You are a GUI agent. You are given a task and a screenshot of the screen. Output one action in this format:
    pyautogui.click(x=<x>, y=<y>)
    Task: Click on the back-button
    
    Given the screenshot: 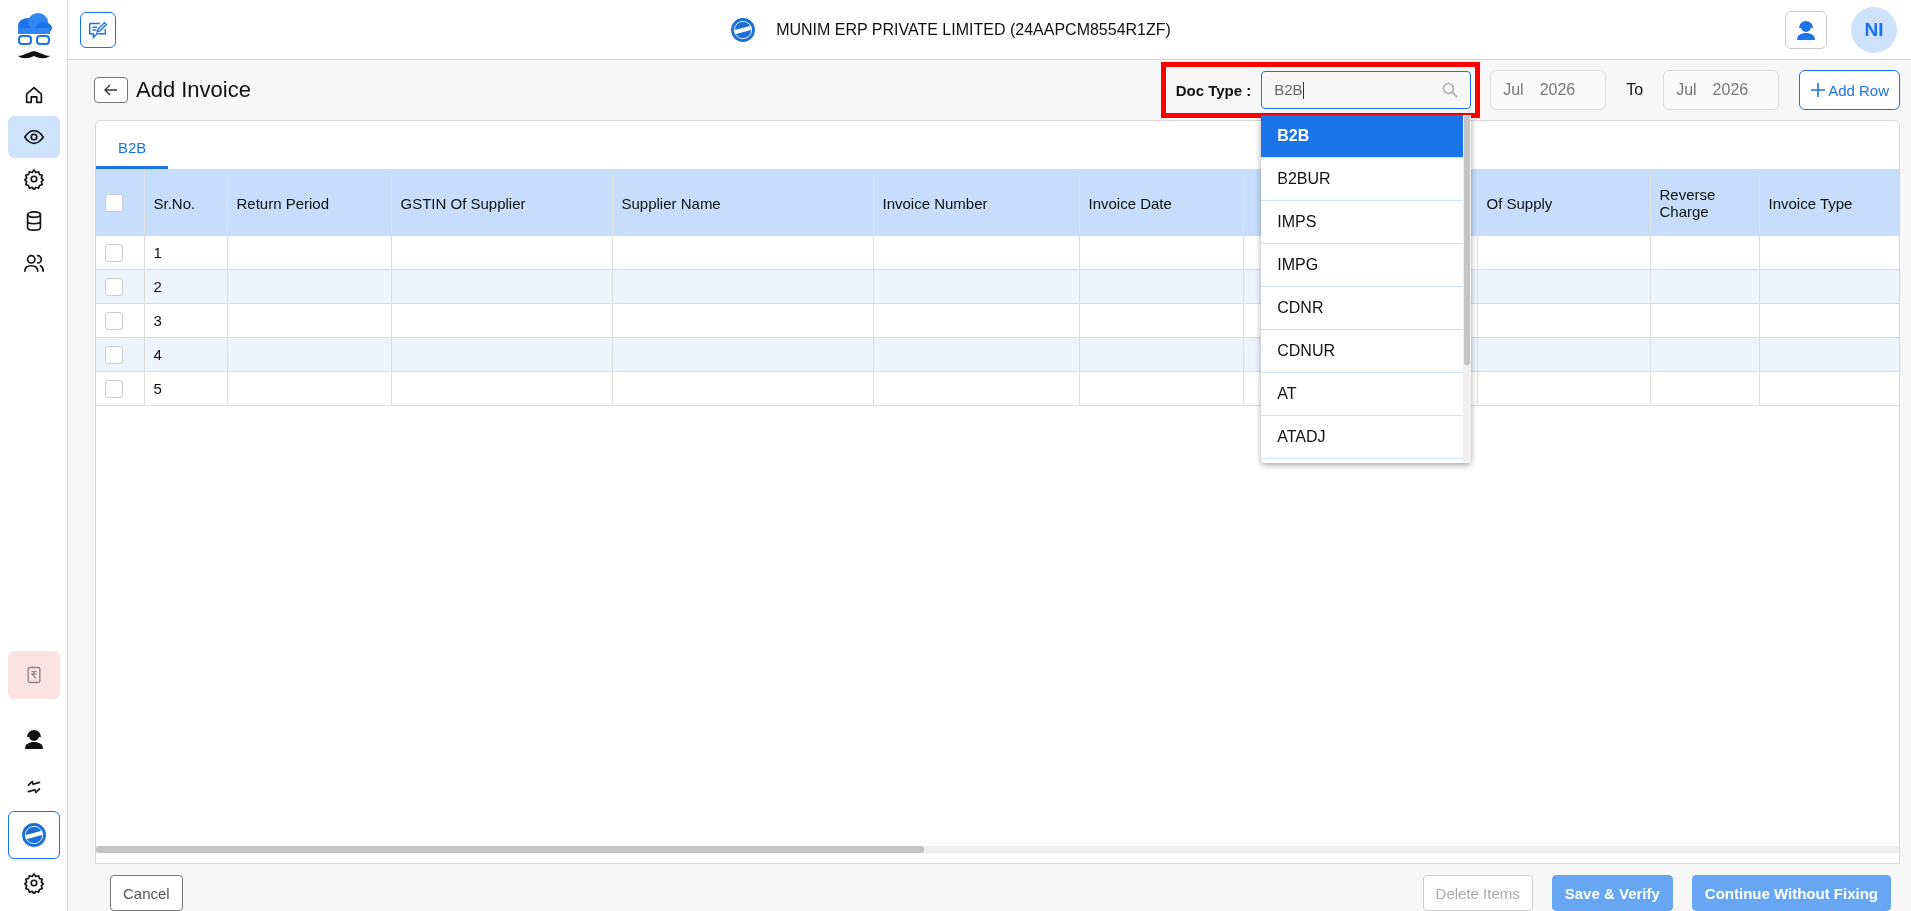 What is the action you would take?
    pyautogui.click(x=111, y=90)
    